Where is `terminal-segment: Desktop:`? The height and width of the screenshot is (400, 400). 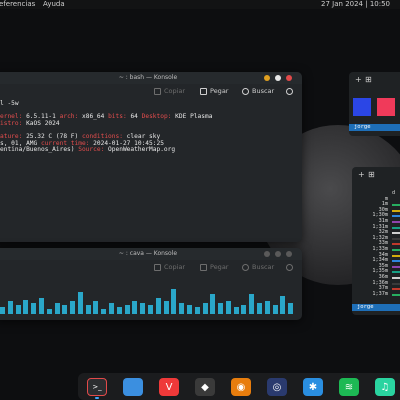
terminal-segment: Desktop: is located at coordinates (156, 117).